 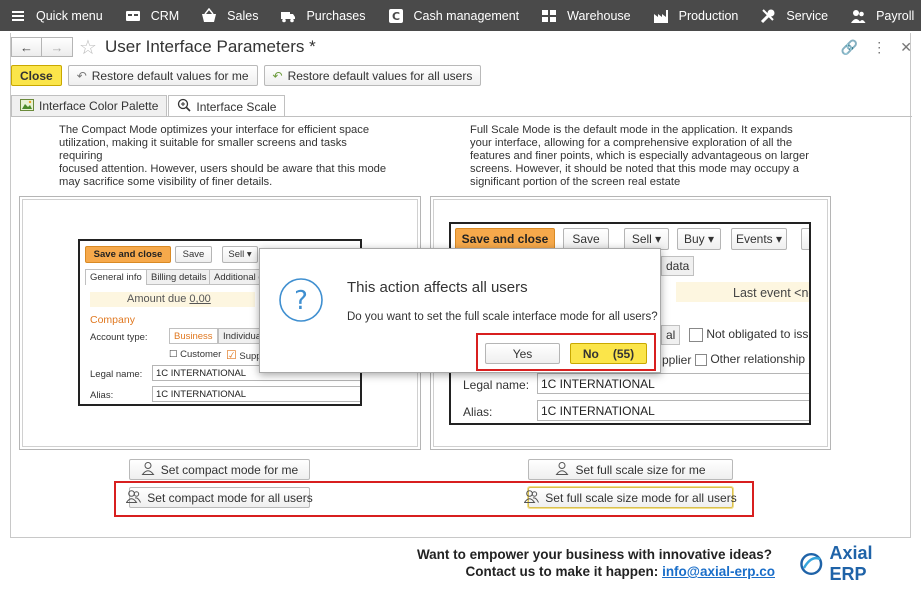 I want to click on sample-label: Events, so click(x=754, y=239).